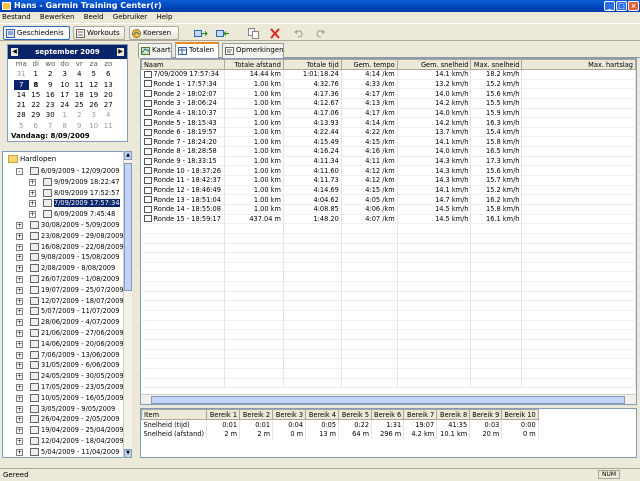 Image resolution: width=640 pixels, height=481 pixels. Describe the element at coordinates (496, 65) in the screenshot. I see `column-header: Max. snelheid` at that location.